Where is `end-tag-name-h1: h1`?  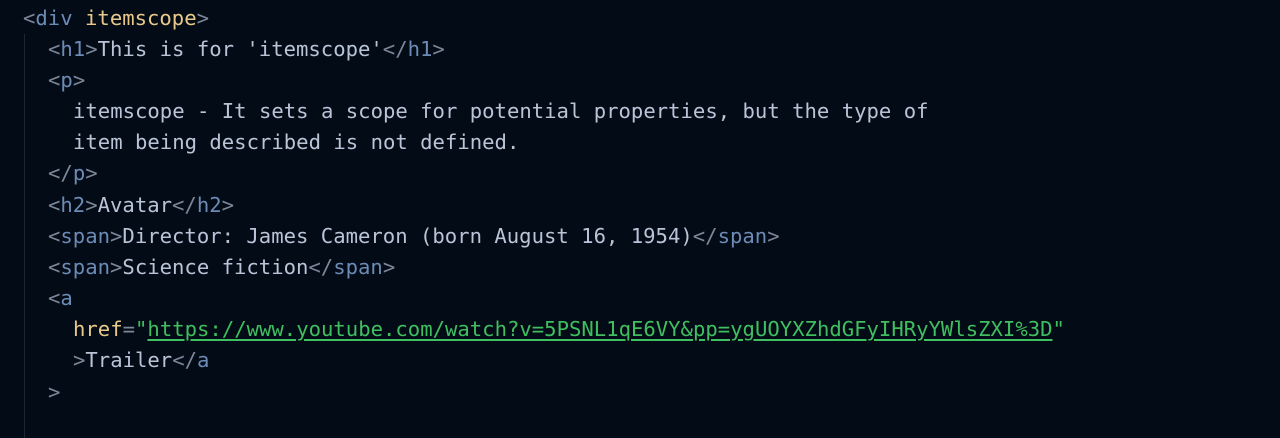 end-tag-name-h1: h1 is located at coordinates (420, 49).